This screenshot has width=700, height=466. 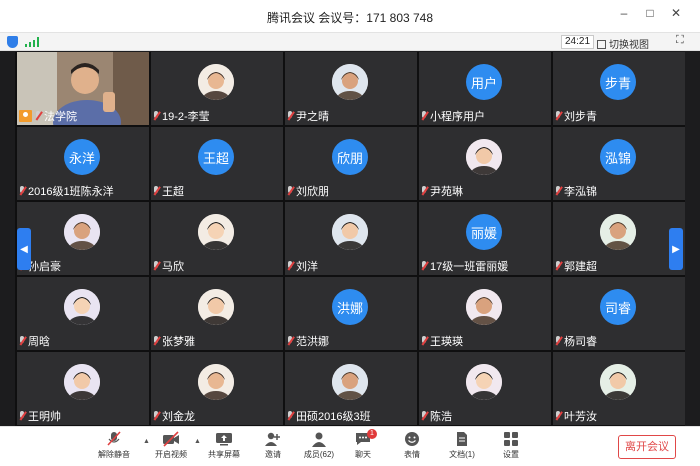 I want to click on close-button: ✕, so click(x=676, y=13).